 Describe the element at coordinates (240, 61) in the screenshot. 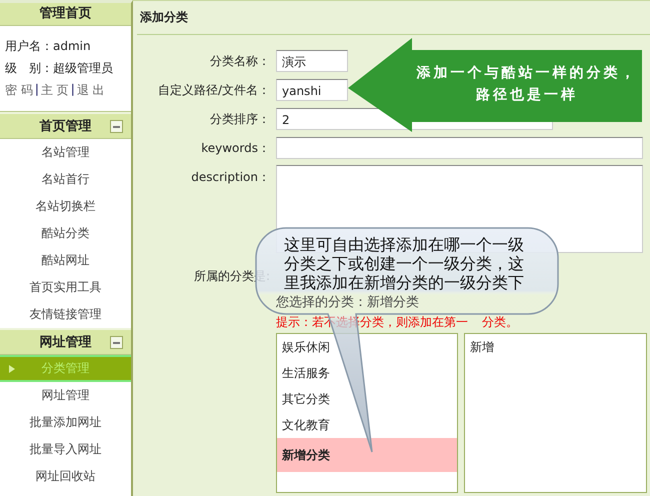

I see `field-label: 分类名称：` at that location.